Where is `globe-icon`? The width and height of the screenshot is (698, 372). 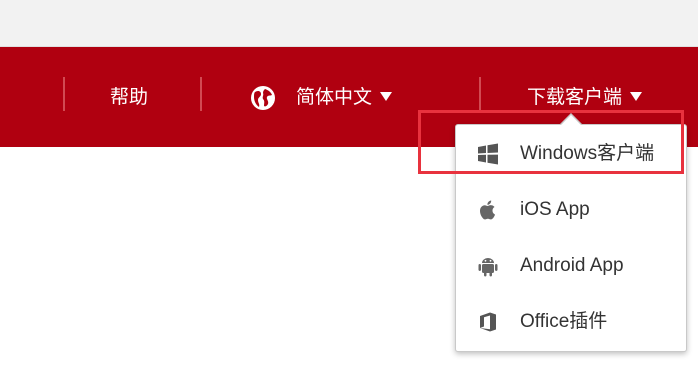
globe-icon is located at coordinates (263, 98).